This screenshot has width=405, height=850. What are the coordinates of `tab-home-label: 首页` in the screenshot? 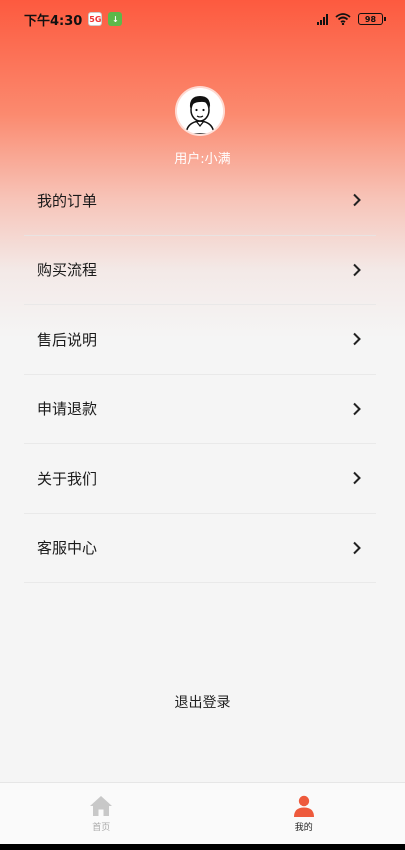 It's located at (101, 828).